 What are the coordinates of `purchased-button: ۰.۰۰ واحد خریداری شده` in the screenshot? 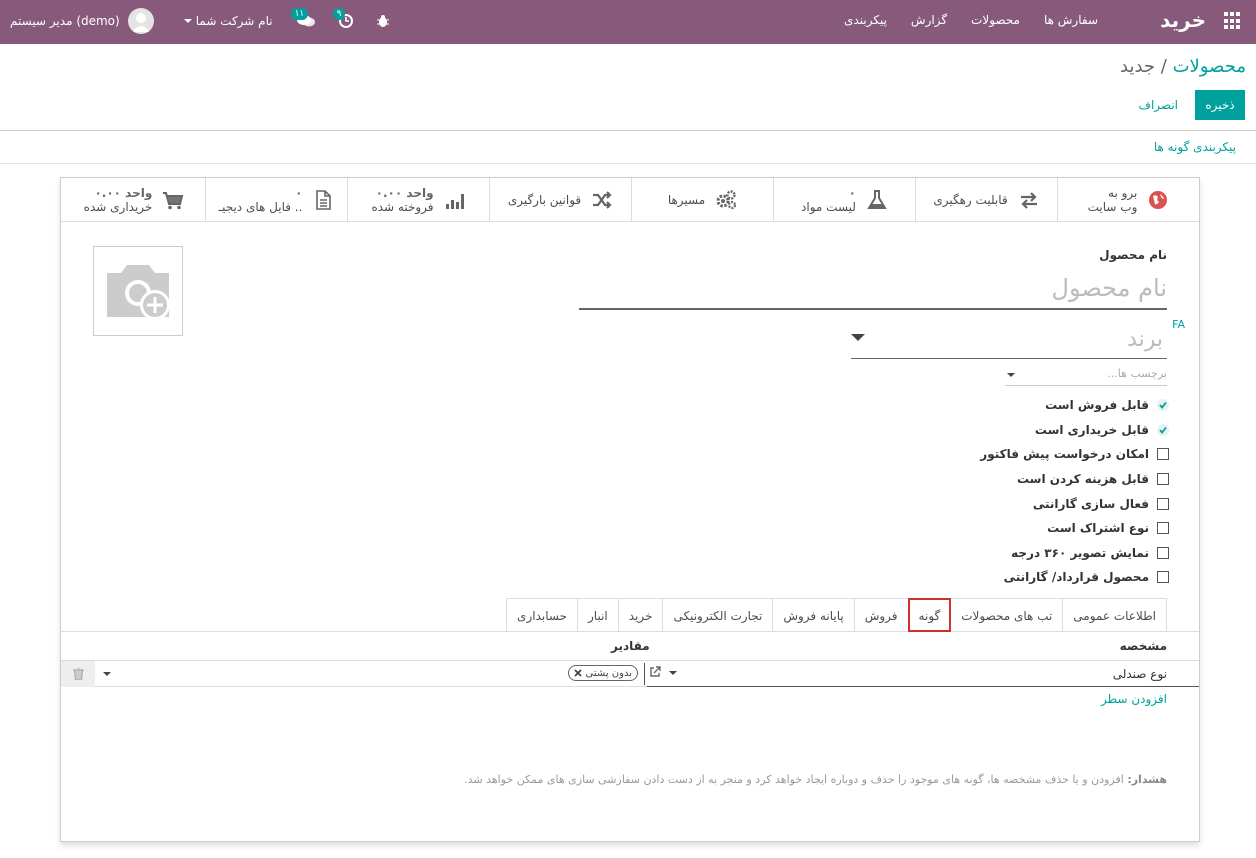 It's located at (134, 200).